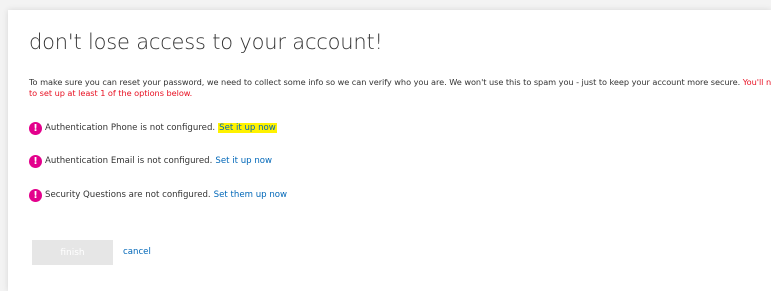 Image resolution: width=771 pixels, height=291 pixels. What do you see at coordinates (129, 161) in the screenshot?
I see `auth-email-status: Authentication Email is not configured.` at bounding box center [129, 161].